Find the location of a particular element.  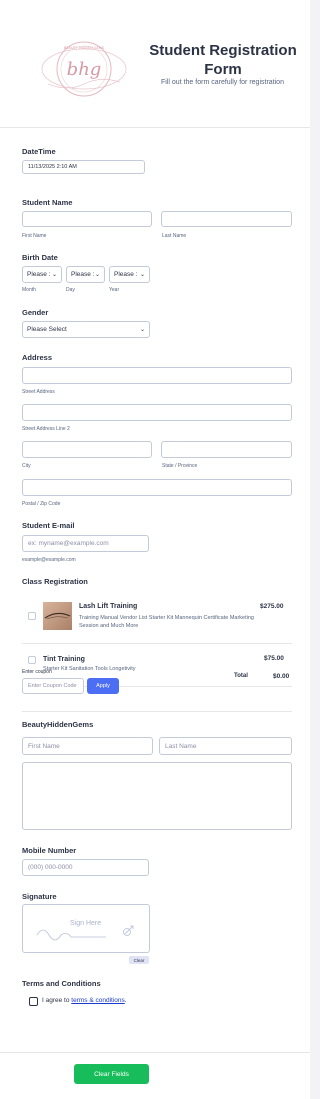

street-address2-sublabel: Street Address Line 2 is located at coordinates (46, 429).